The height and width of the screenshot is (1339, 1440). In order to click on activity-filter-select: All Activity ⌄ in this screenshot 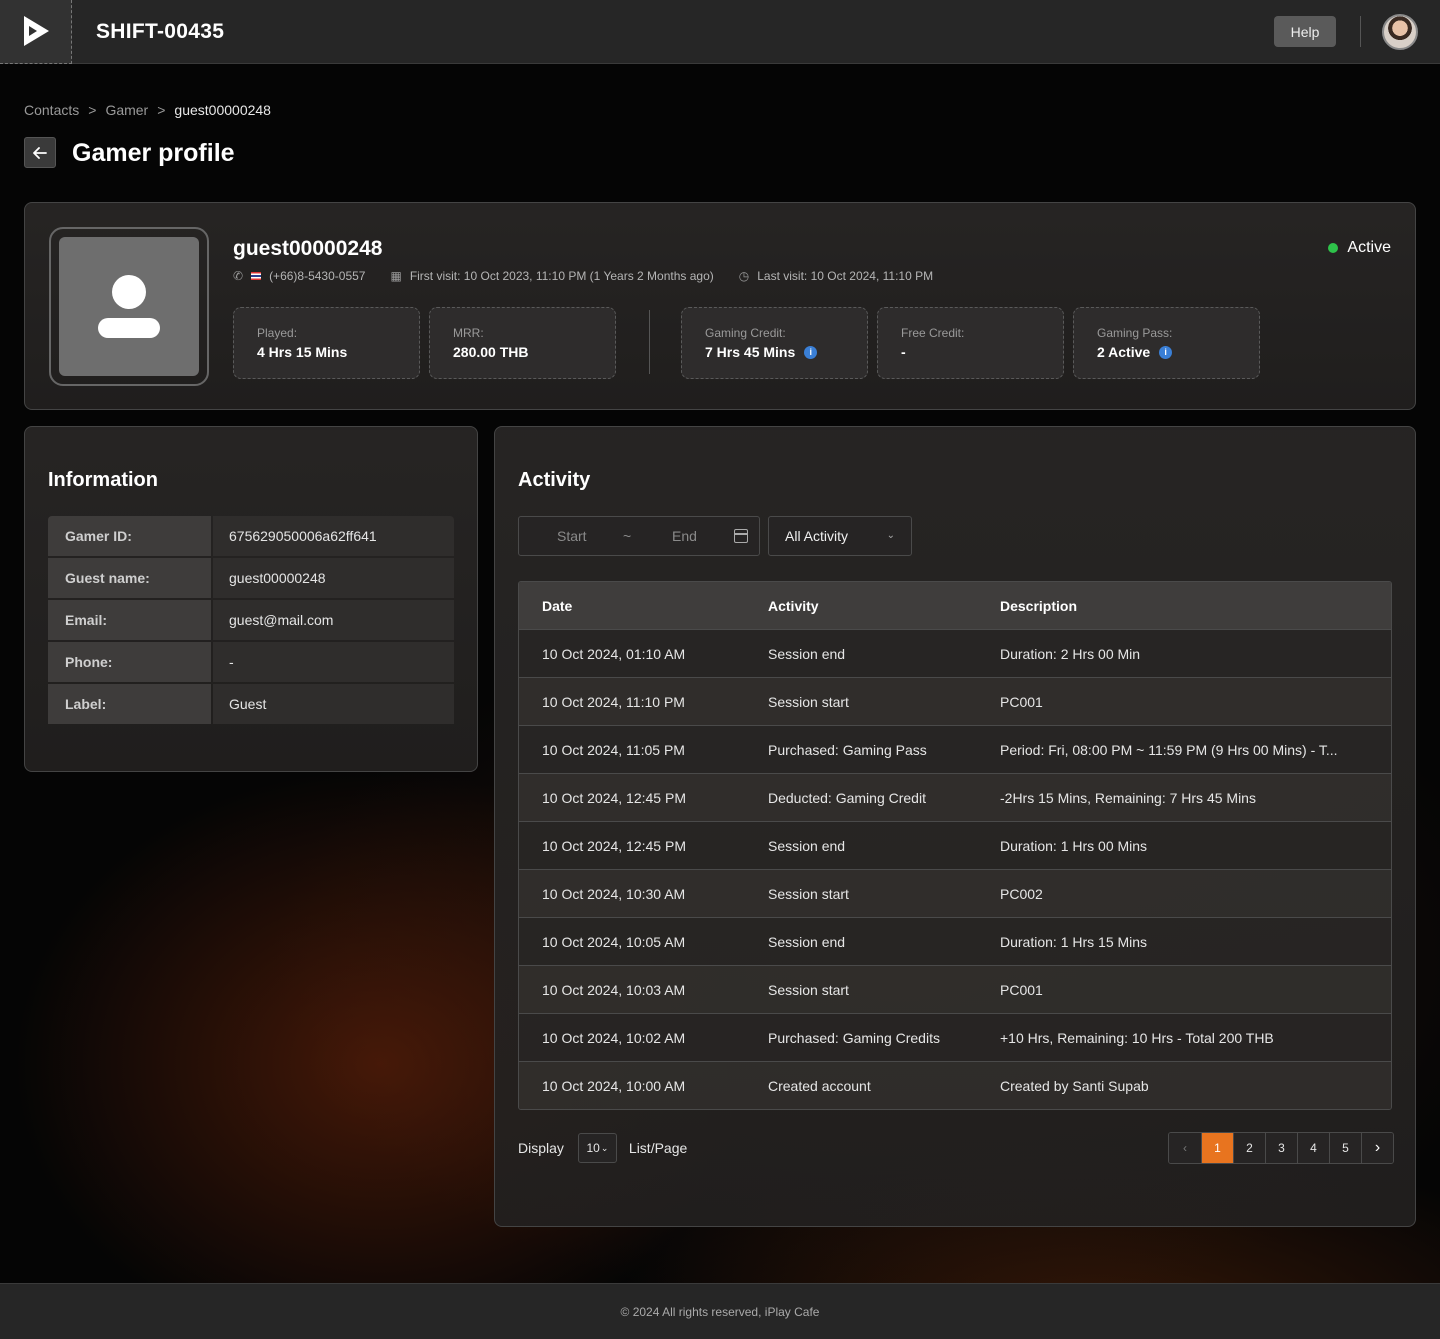, I will do `click(840, 536)`.